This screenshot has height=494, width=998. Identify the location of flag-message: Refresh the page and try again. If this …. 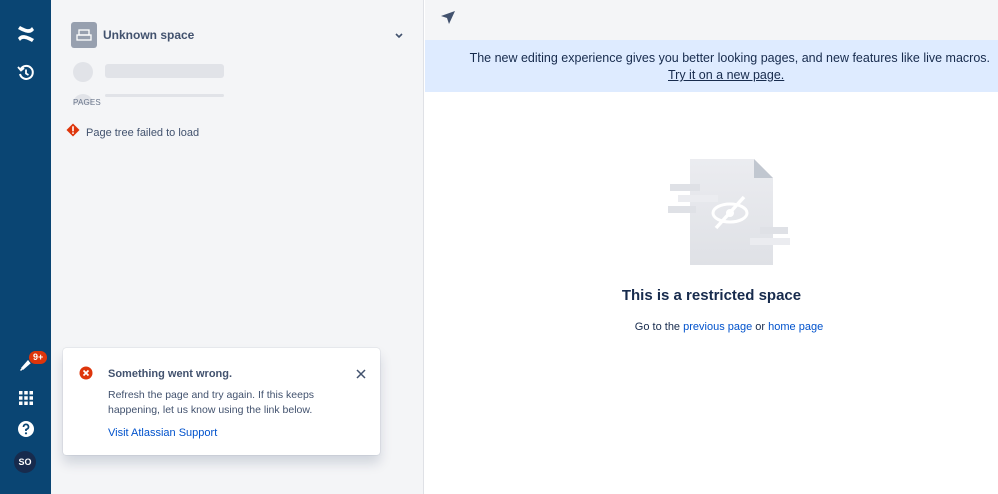
(211, 402).